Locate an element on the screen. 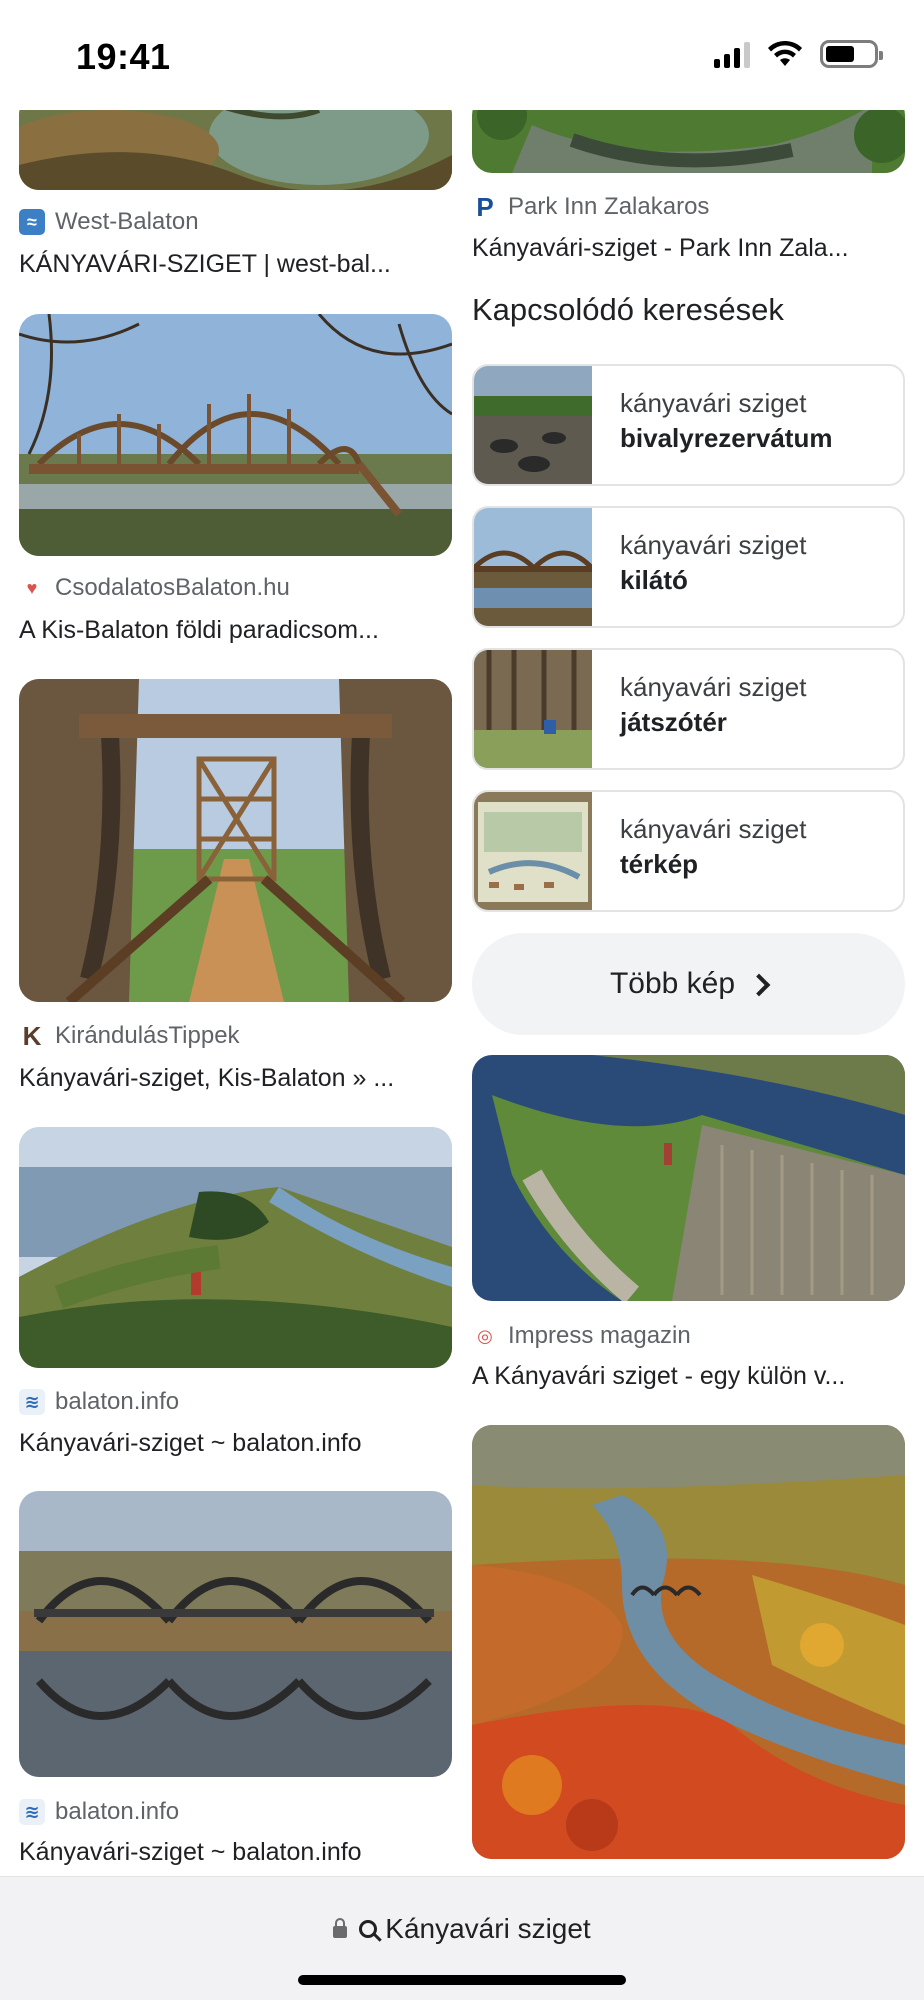 This screenshot has width=924, height=2000. park-inn-logo-icon: P is located at coordinates (485, 206).